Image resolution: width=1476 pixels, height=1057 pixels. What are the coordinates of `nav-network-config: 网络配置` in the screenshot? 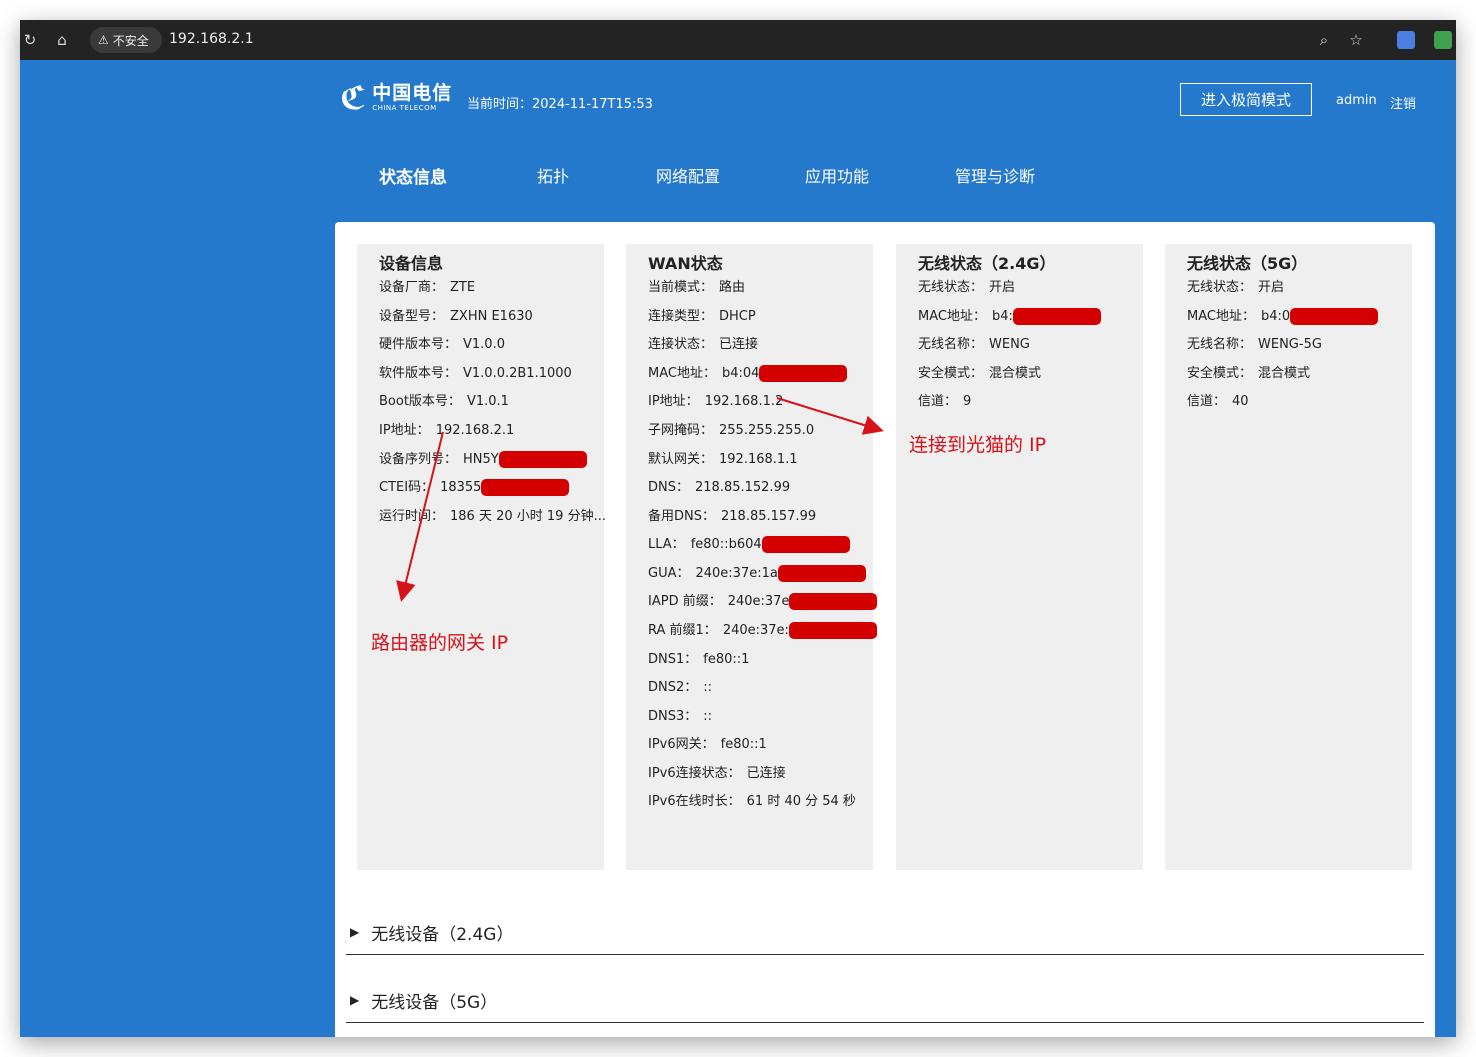 It's located at (688, 175).